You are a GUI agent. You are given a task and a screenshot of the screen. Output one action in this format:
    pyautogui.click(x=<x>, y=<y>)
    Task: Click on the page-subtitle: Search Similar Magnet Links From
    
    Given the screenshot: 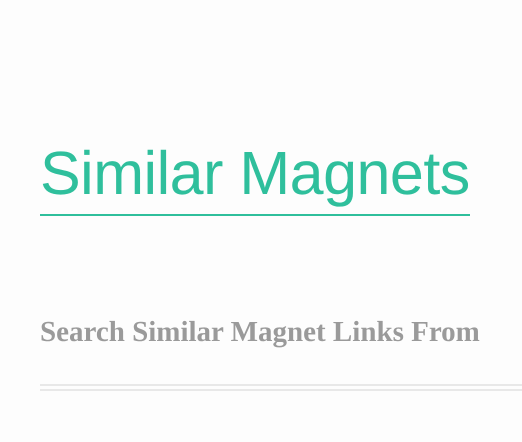 What is the action you would take?
    pyautogui.click(x=260, y=332)
    